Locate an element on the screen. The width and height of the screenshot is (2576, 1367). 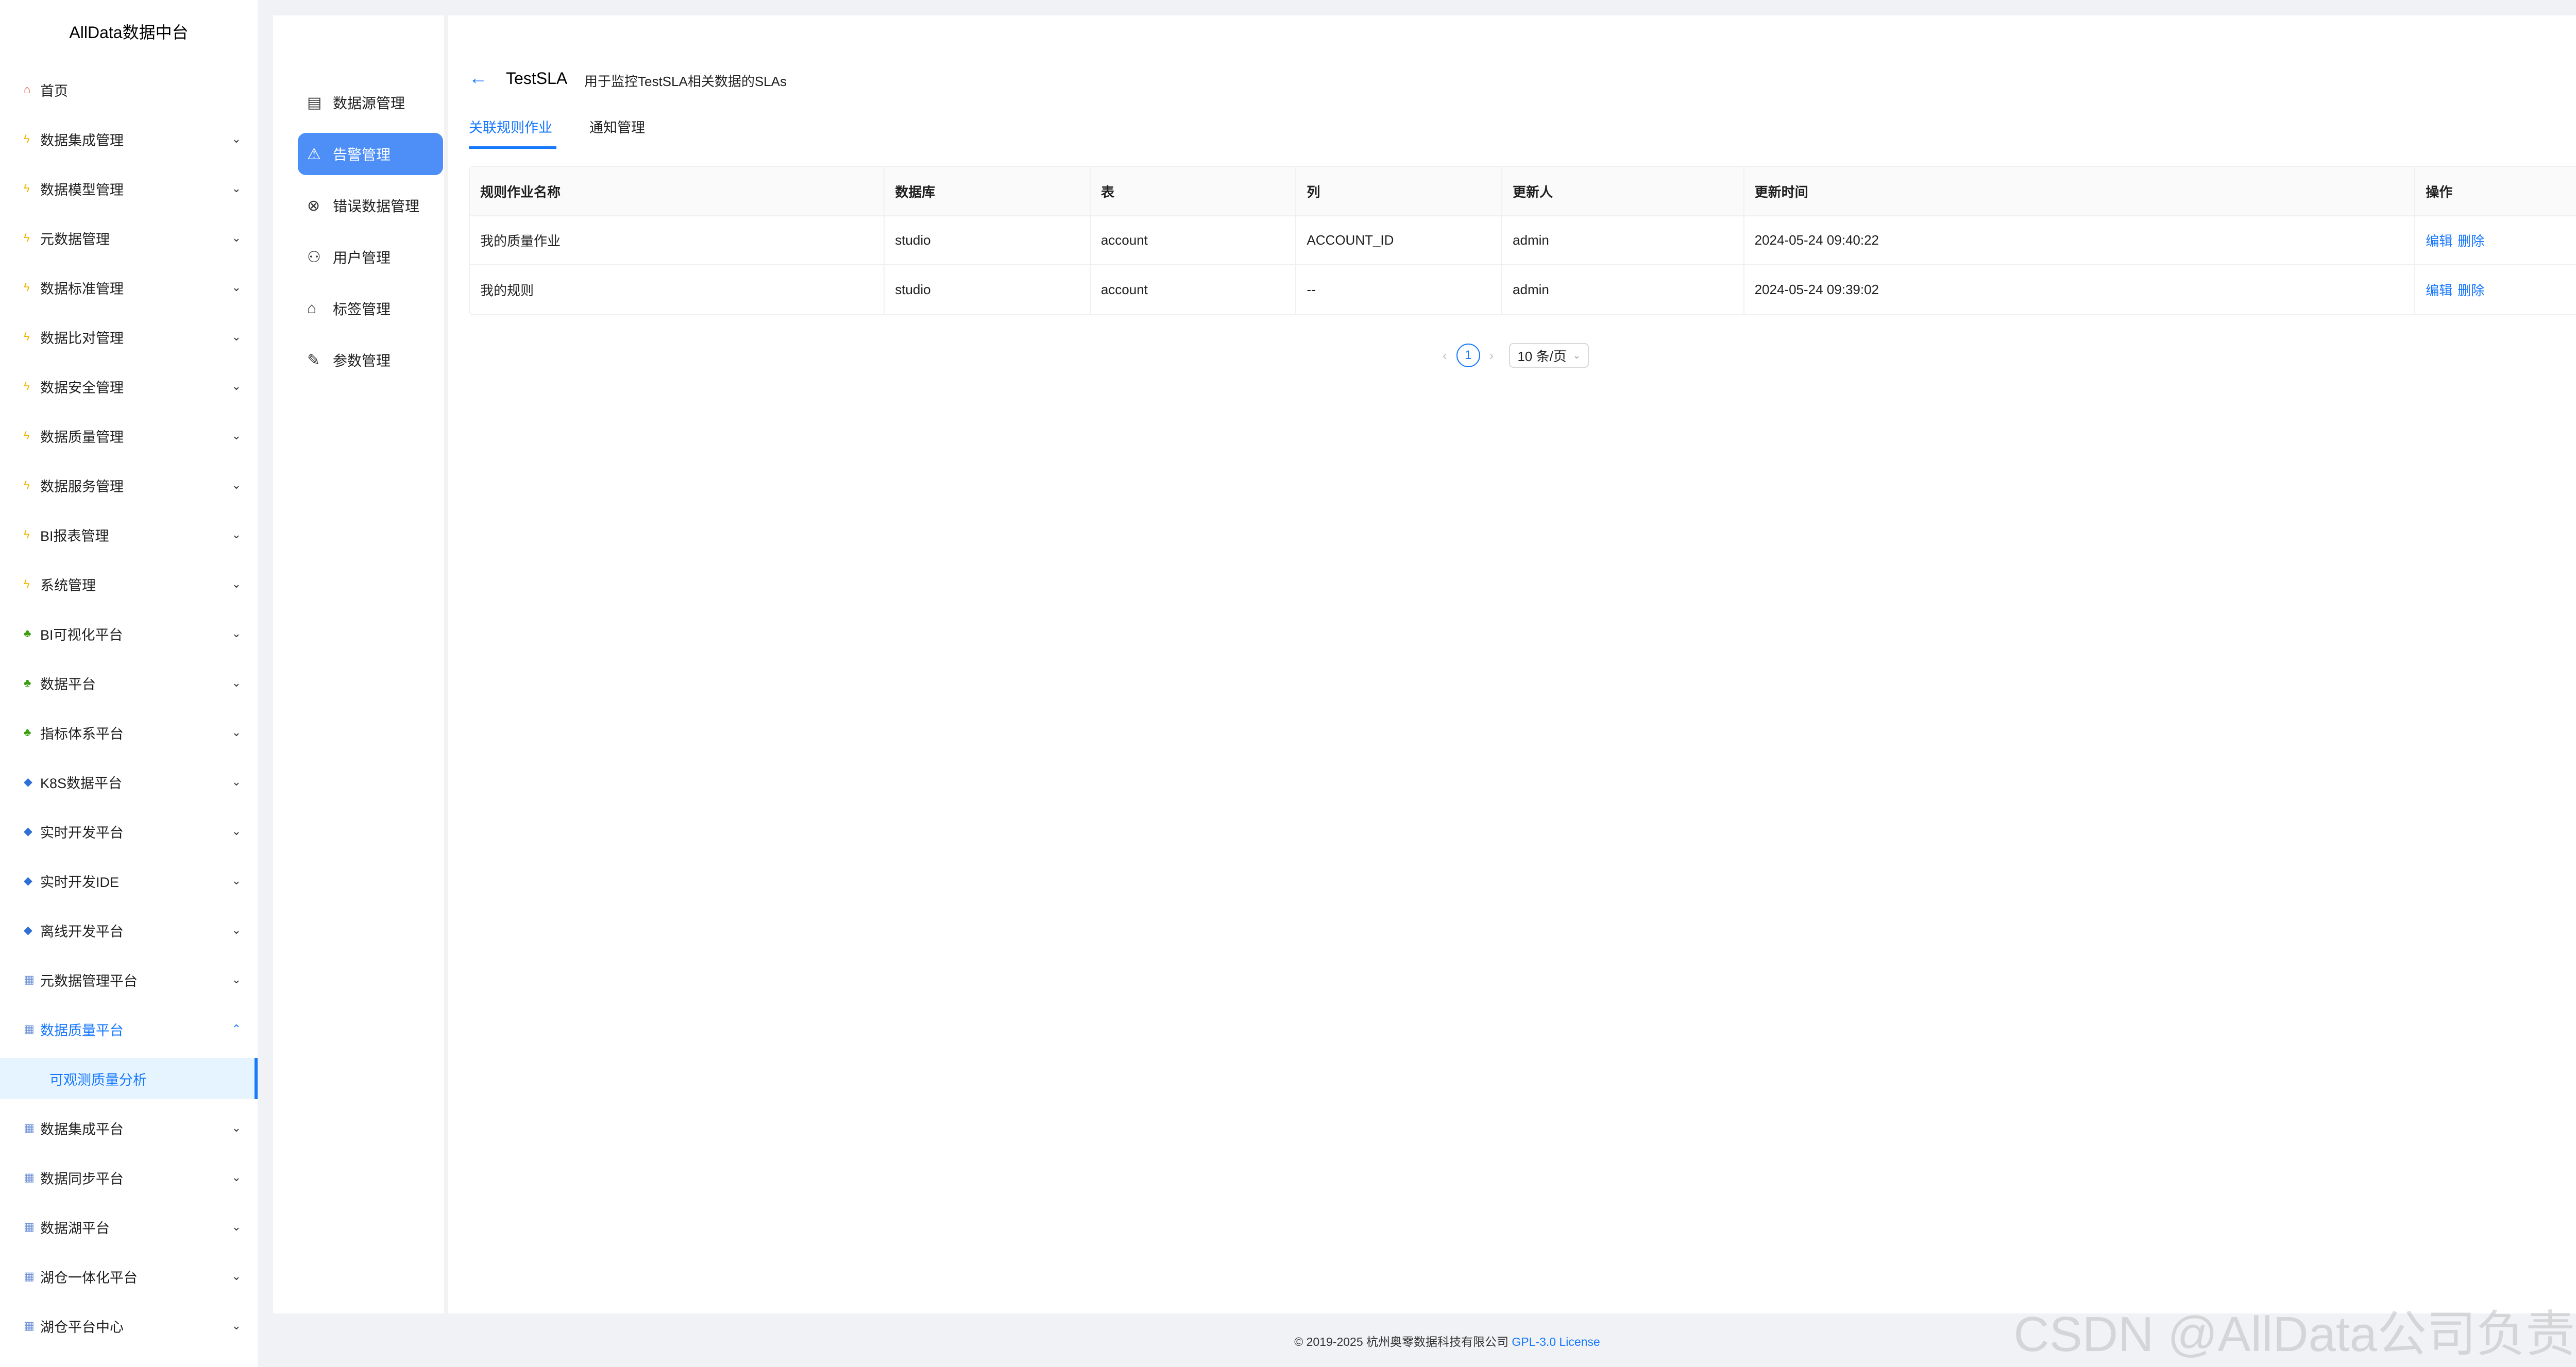
sidebar-item: ϟ 数据比对管理 ⌄ is located at coordinates (129, 337).